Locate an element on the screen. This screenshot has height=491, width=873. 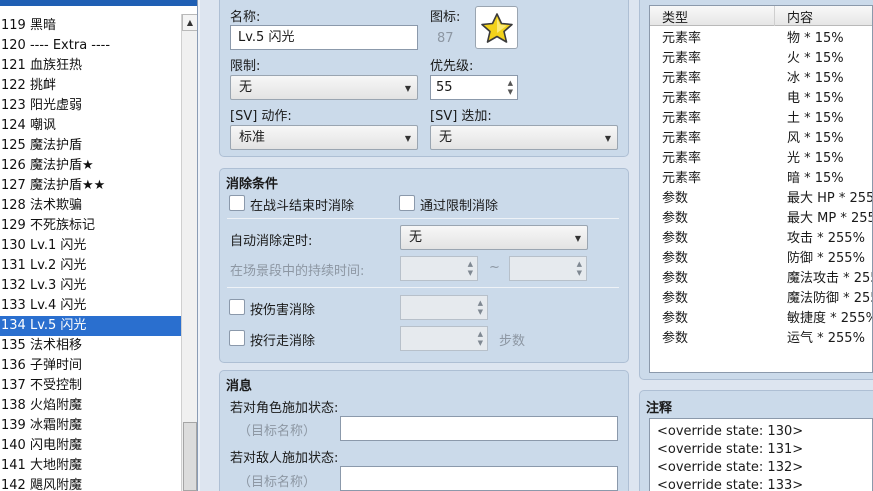
traits-table-row: 元素率 光 * 15% is located at coordinates (761, 156).